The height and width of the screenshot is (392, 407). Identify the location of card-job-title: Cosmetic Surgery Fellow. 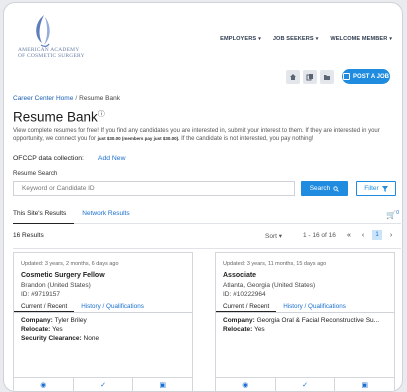
(63, 275).